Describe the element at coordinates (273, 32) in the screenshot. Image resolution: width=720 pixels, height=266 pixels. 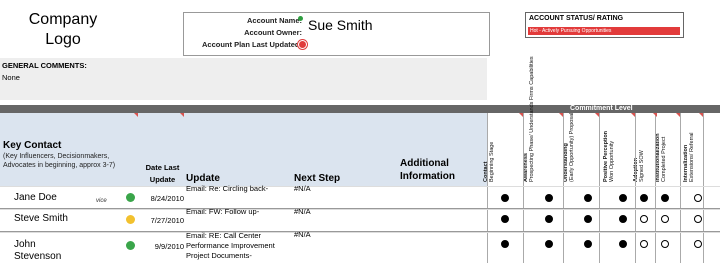
I see `account-owner-label: Account Owner:` at that location.